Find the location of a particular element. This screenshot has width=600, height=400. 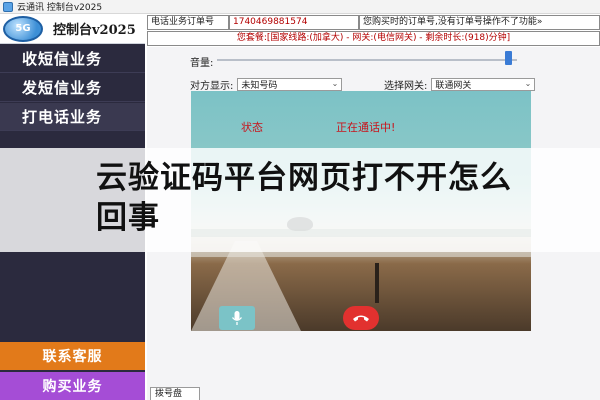

hang-up-button is located at coordinates (361, 318).